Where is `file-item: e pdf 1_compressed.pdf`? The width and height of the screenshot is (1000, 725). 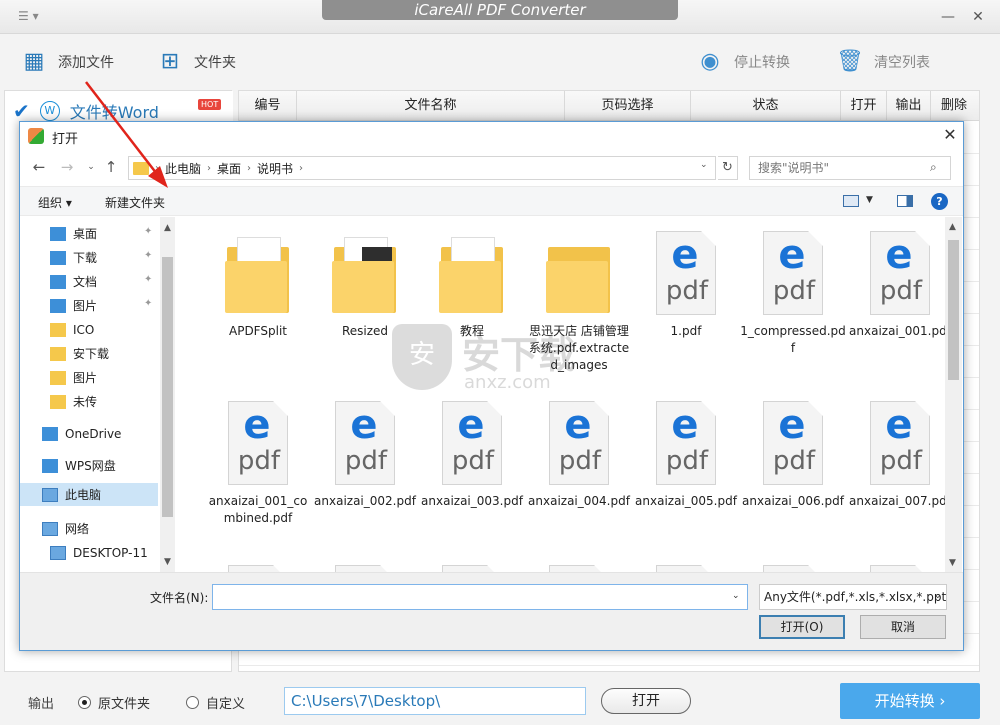 file-item: e pdf 1_compressed.pdf is located at coordinates (793, 297).